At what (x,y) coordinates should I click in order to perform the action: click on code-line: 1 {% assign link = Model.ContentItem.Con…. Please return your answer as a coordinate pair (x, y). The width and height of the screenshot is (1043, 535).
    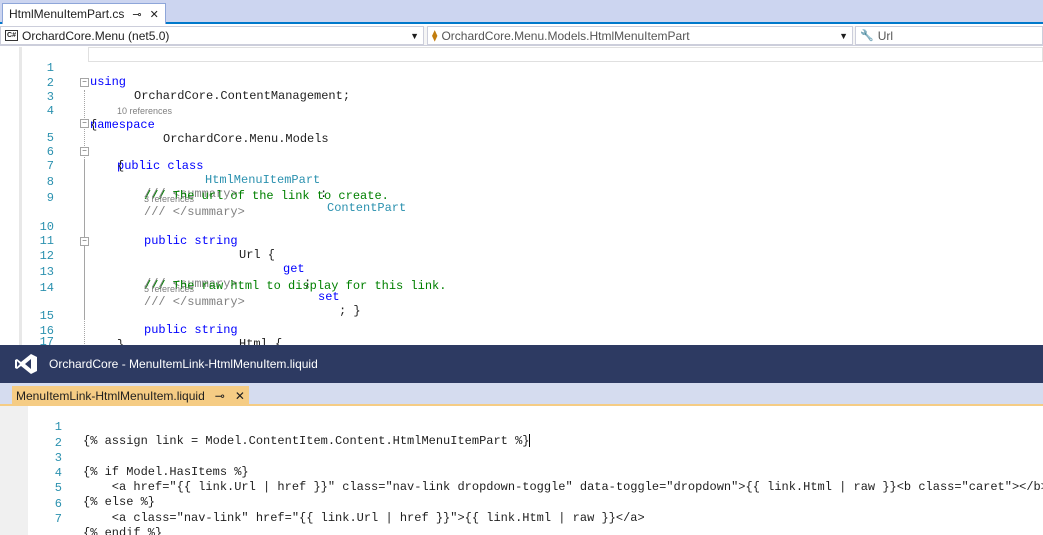
    Looking at the image, I should click on (521, 427).